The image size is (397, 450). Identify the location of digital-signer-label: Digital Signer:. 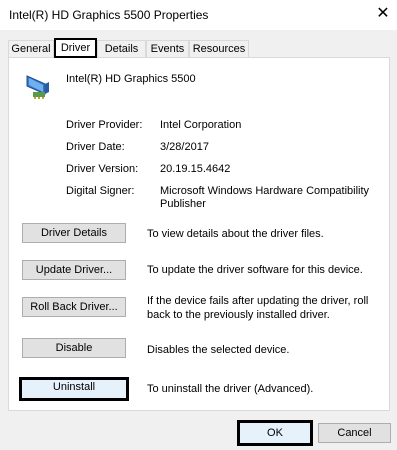
(100, 191).